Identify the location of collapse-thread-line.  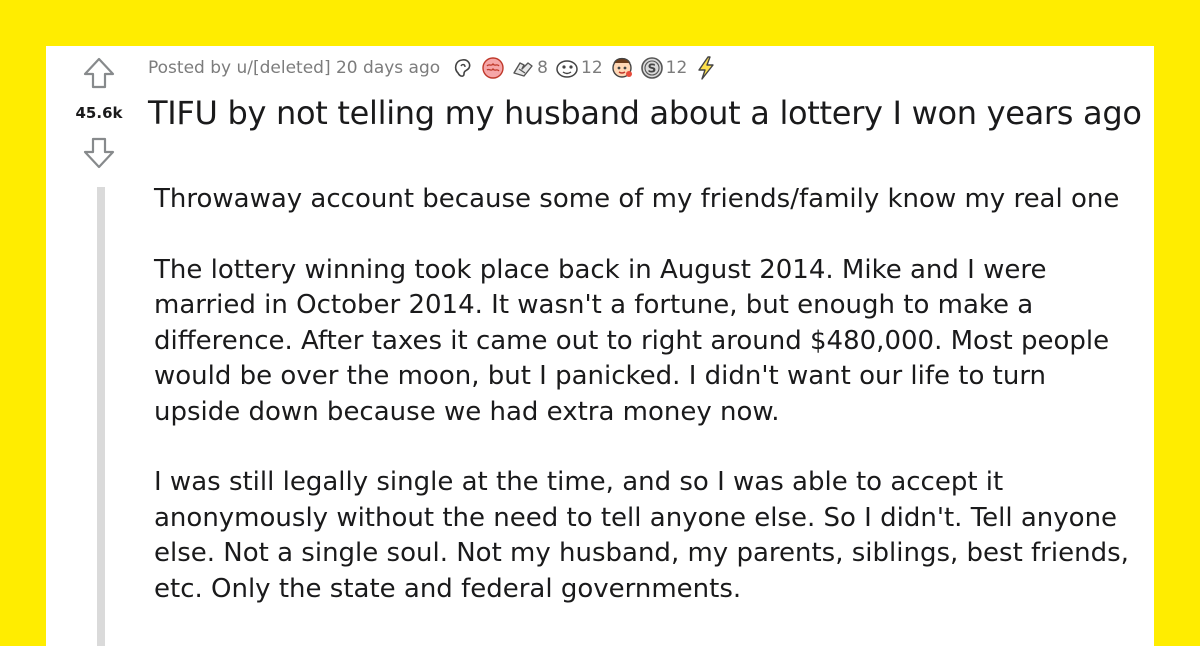
(101, 416).